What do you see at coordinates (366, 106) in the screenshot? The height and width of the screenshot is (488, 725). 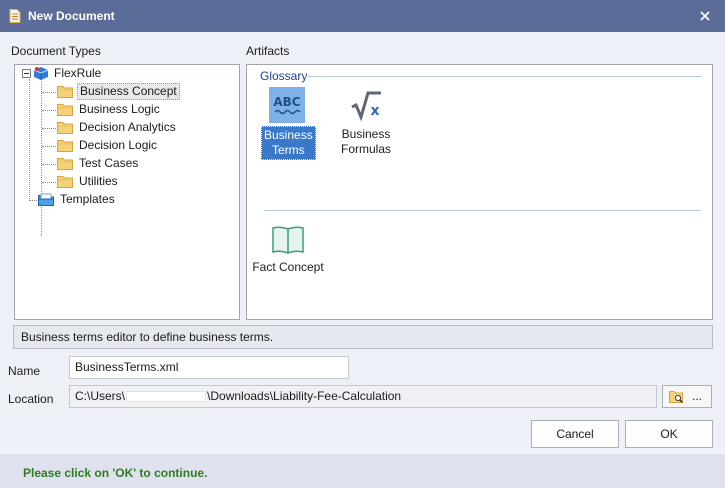 I see `formula-icon: x` at bounding box center [366, 106].